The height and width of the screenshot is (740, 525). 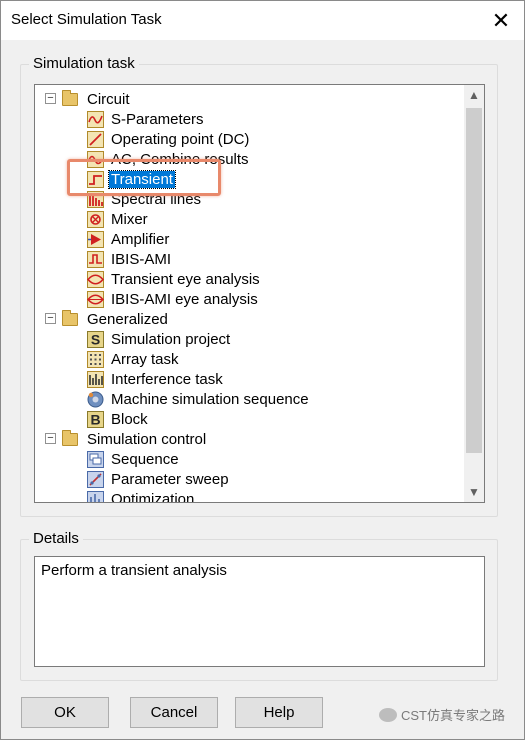 What do you see at coordinates (95, 159) in the screenshot?
I see `ac-icon` at bounding box center [95, 159].